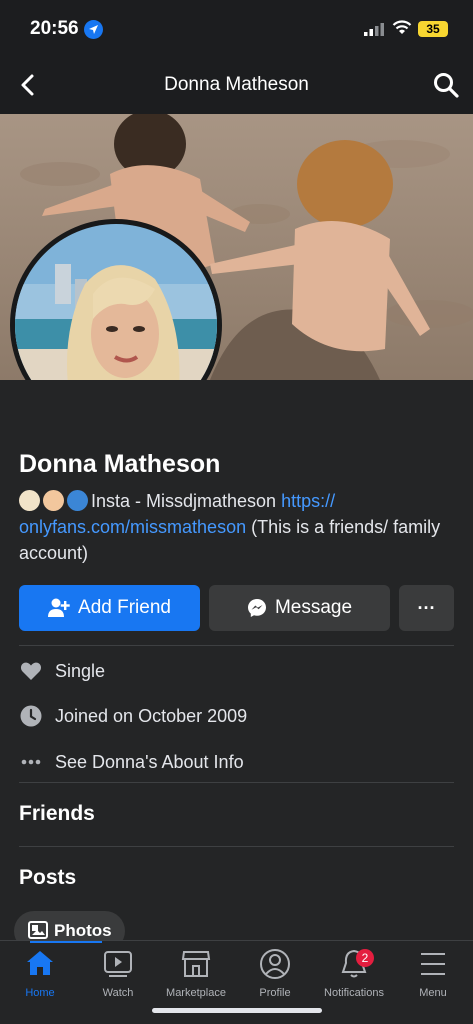 The width and height of the screenshot is (473, 1024). I want to click on message-label: Message, so click(313, 607).